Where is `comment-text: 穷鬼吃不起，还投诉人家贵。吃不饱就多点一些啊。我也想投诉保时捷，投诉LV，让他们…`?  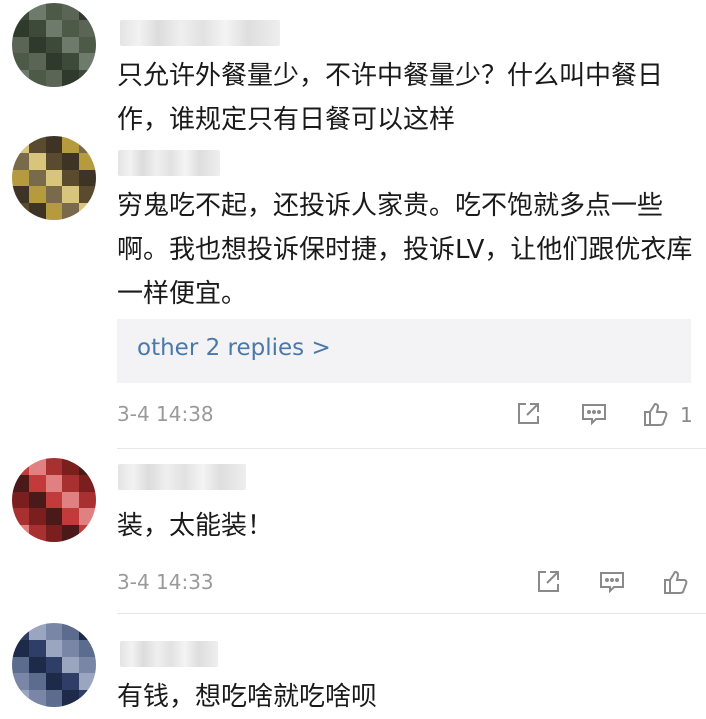 comment-text: 穷鬼吃不起，还投诉人家贵。吃不饱就多点一些啊。我也想投诉保时捷，投诉LV，让他们… is located at coordinates (405, 250).